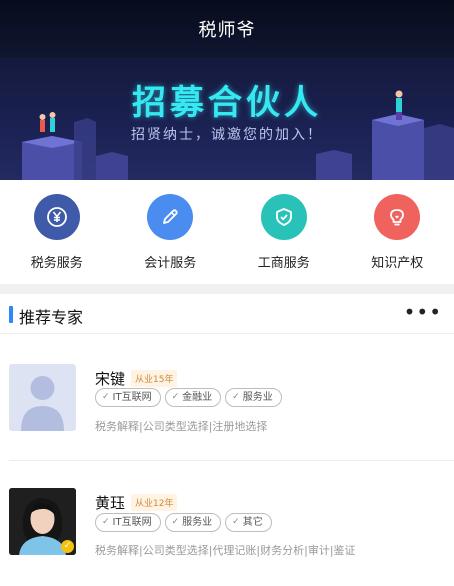 This screenshot has width=454, height=586. What do you see at coordinates (110, 503) in the screenshot?
I see `expert-name: 黄珏` at bounding box center [110, 503].